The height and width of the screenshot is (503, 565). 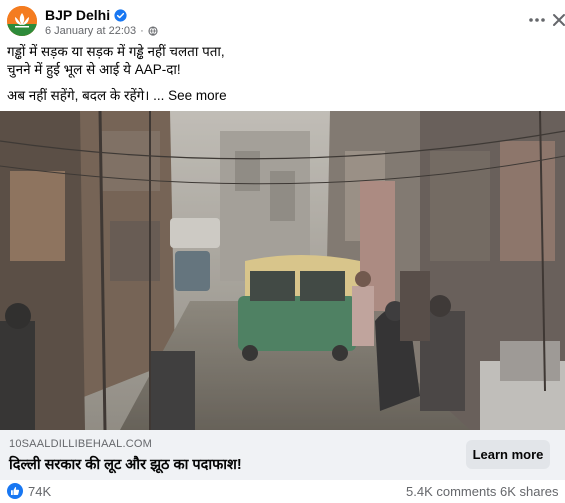 What do you see at coordinates (77, 15) in the screenshot?
I see `page-name: BJP Delhi` at bounding box center [77, 15].